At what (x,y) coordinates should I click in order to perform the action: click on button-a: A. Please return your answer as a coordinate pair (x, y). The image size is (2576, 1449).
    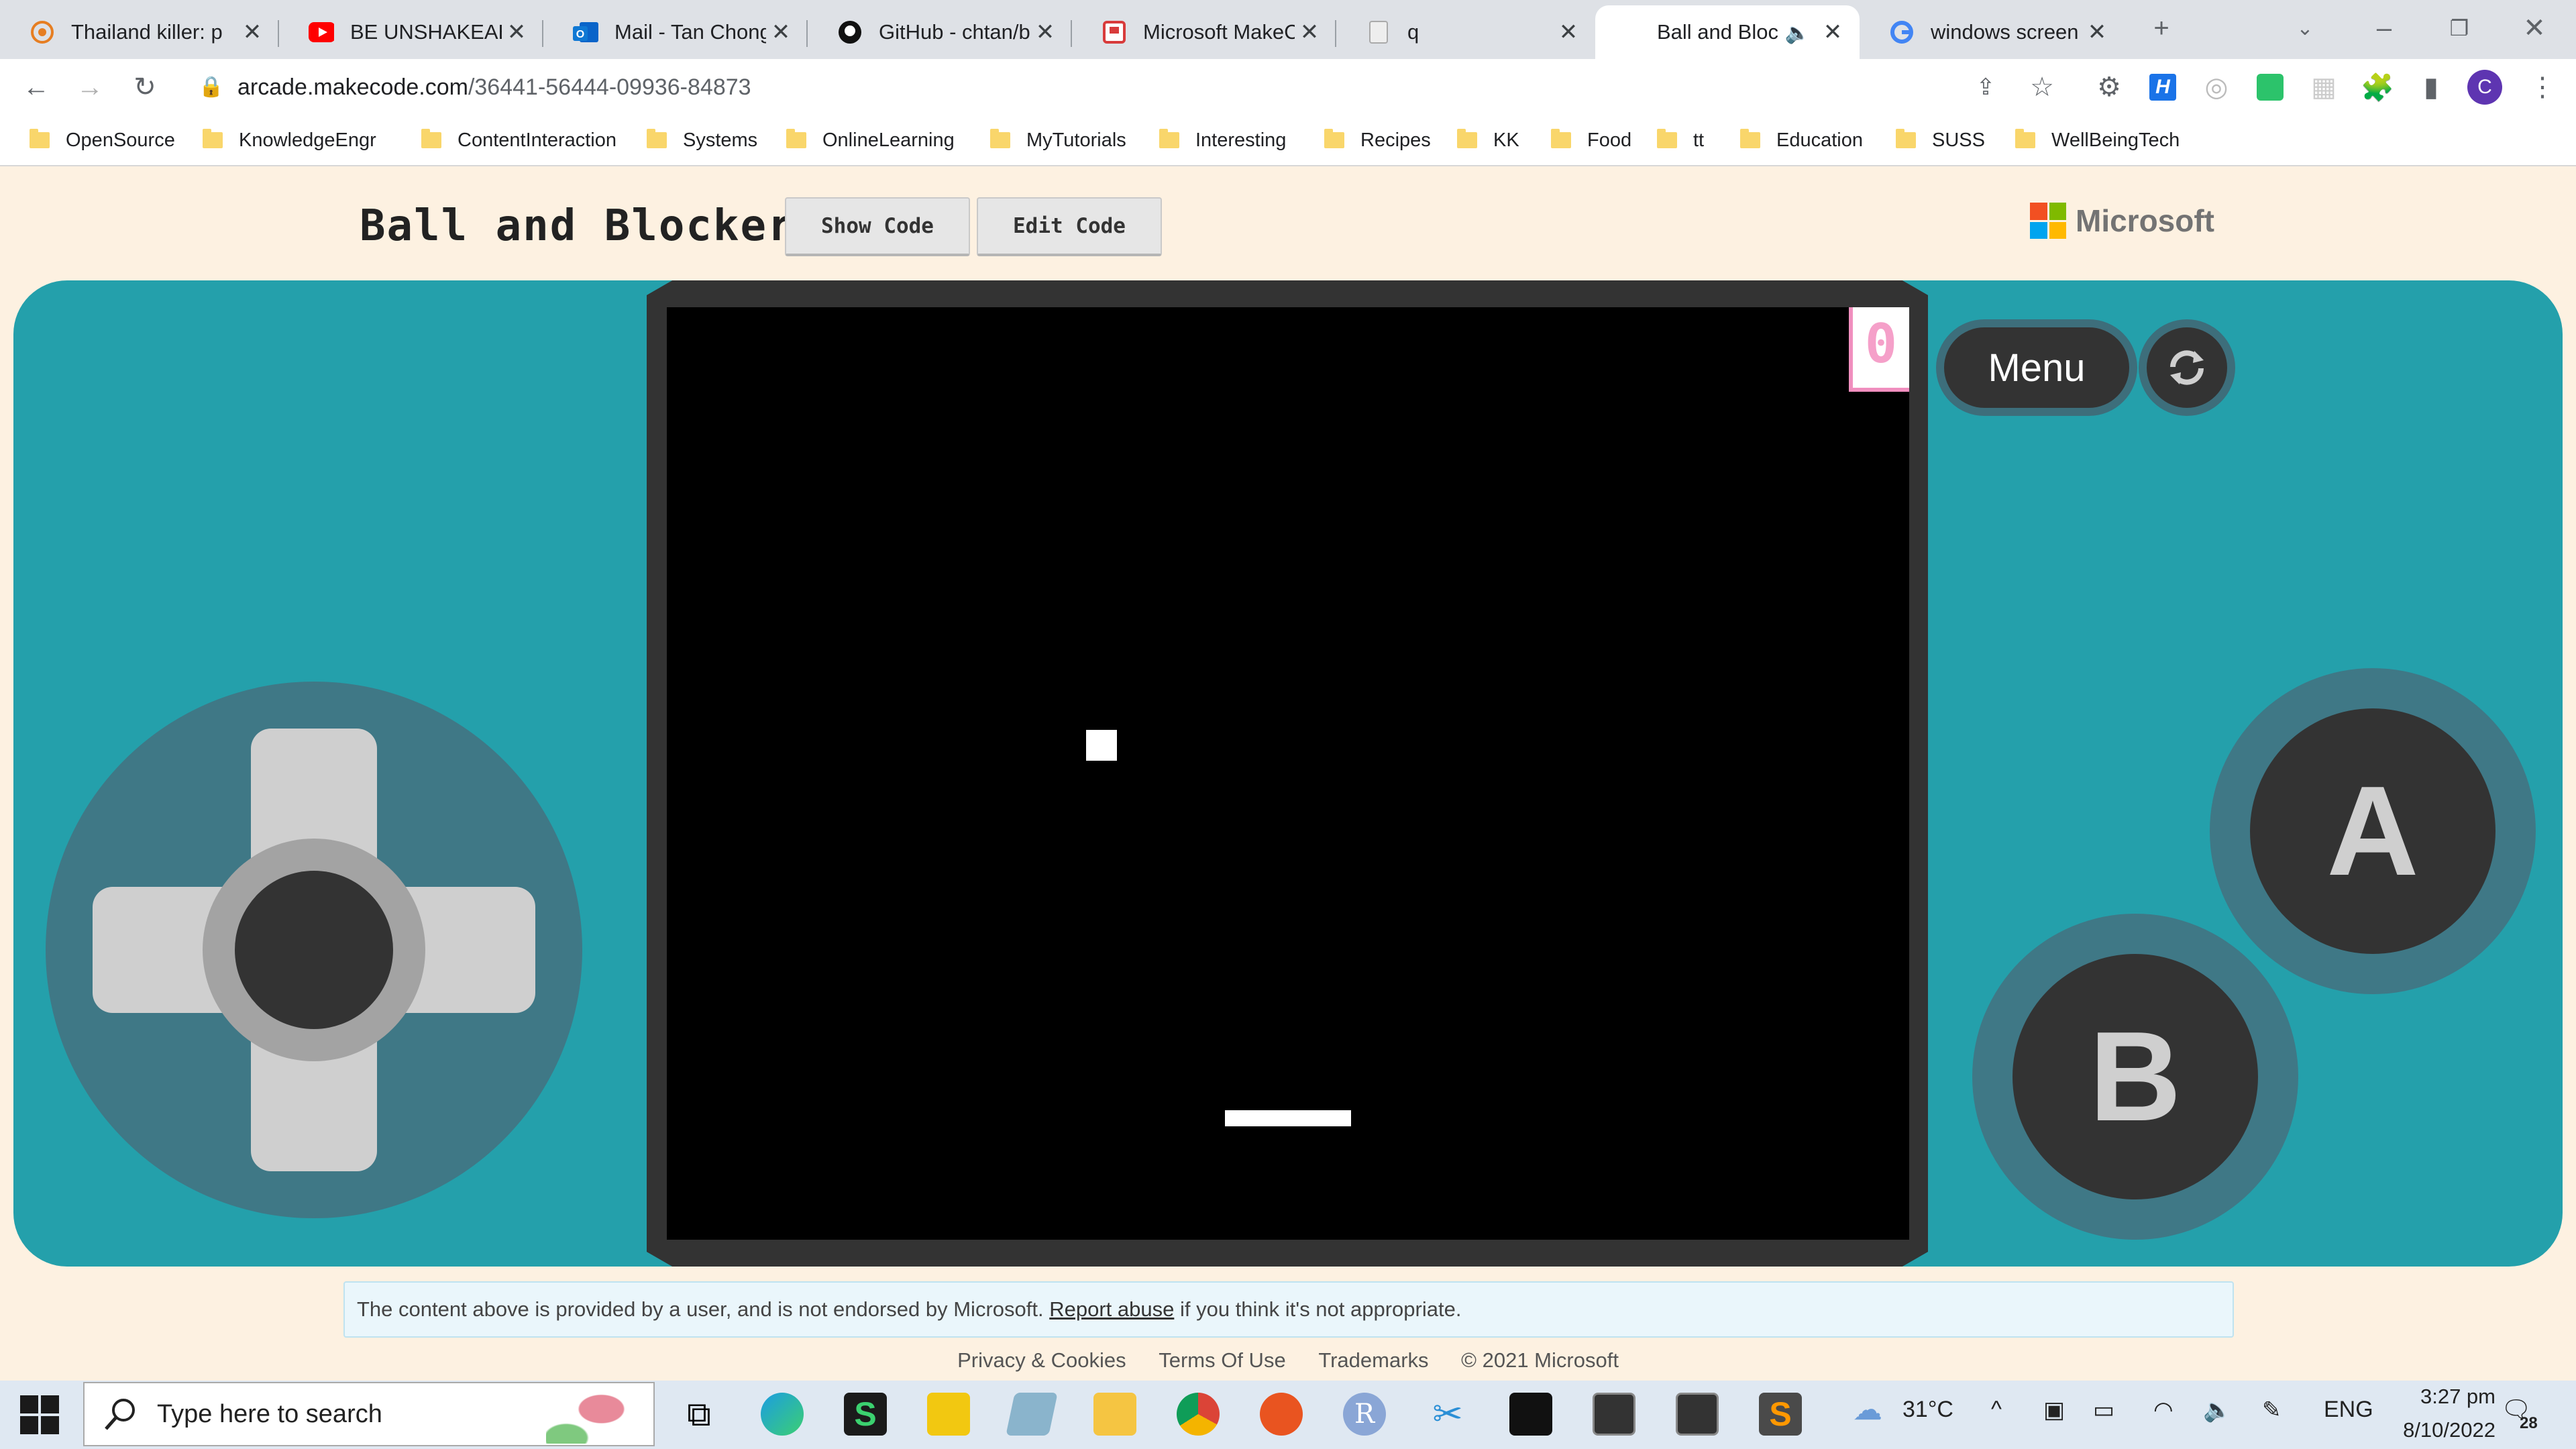
    Looking at the image, I should click on (2373, 831).